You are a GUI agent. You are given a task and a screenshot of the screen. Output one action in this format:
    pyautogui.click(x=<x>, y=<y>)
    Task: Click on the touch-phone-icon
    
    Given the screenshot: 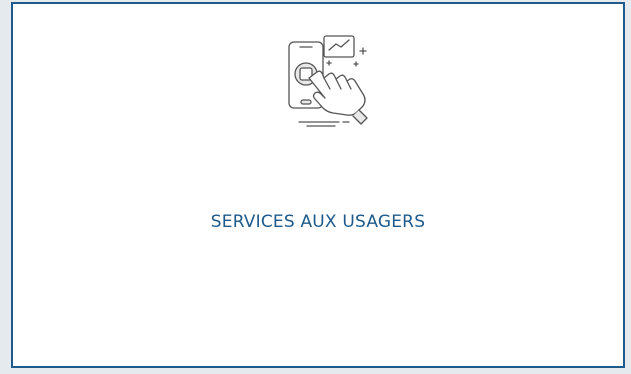 What is the action you would take?
    pyautogui.click(x=328, y=81)
    